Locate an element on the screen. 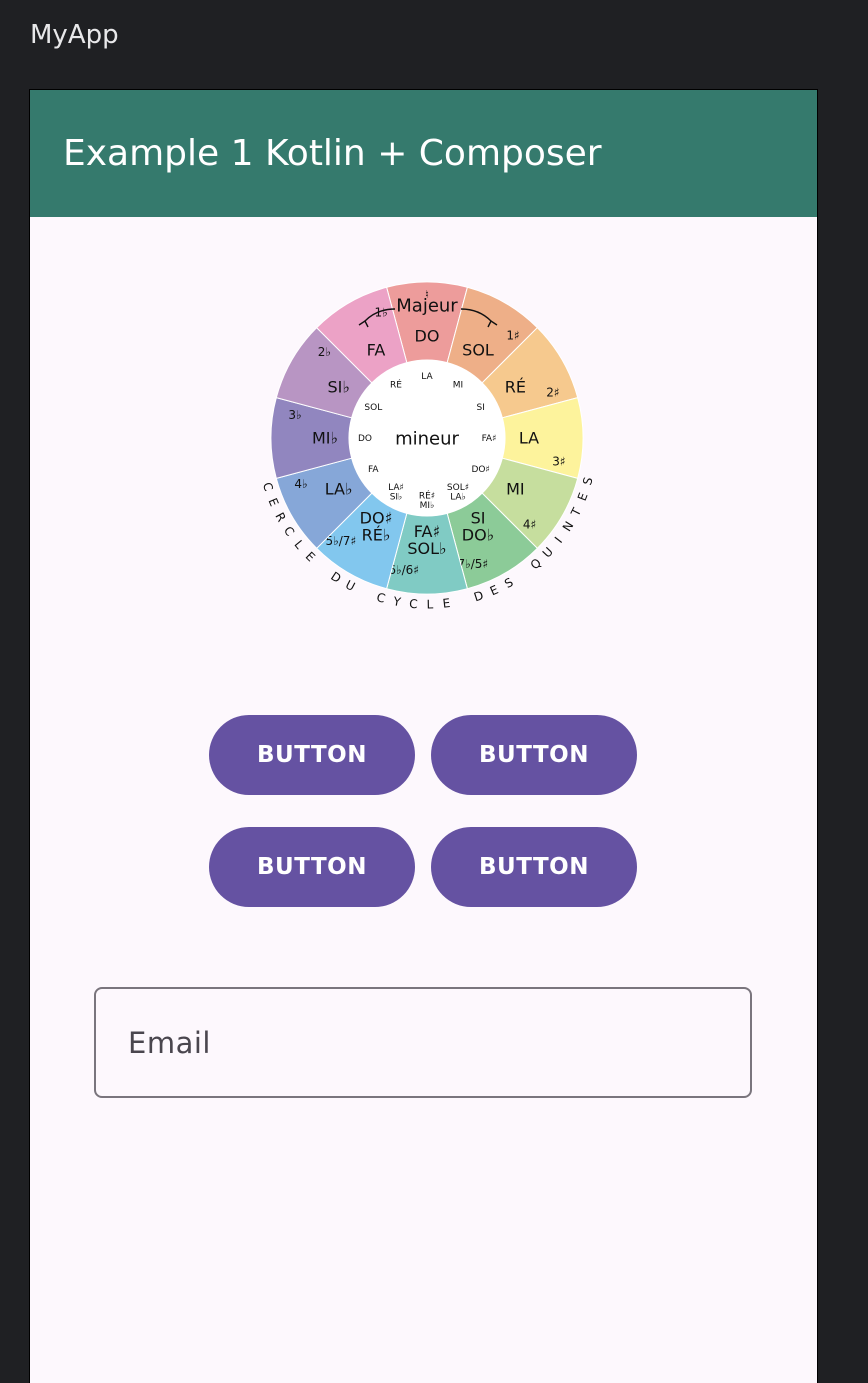 The width and height of the screenshot is (868, 1383). major-key-label: MI♭ is located at coordinates (325, 438).